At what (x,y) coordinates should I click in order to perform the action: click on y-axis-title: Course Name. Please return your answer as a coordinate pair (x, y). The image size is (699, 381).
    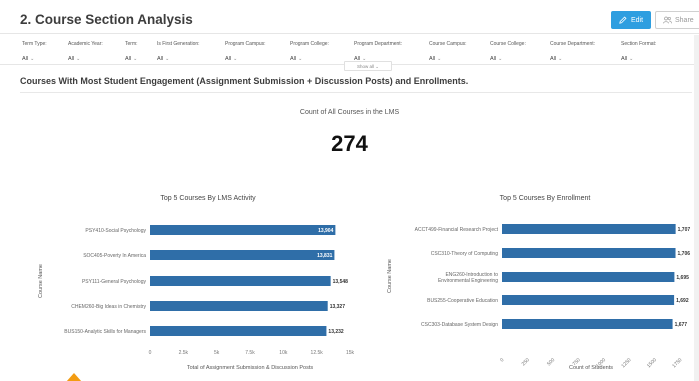
    Looking at the image, I should click on (390, 276).